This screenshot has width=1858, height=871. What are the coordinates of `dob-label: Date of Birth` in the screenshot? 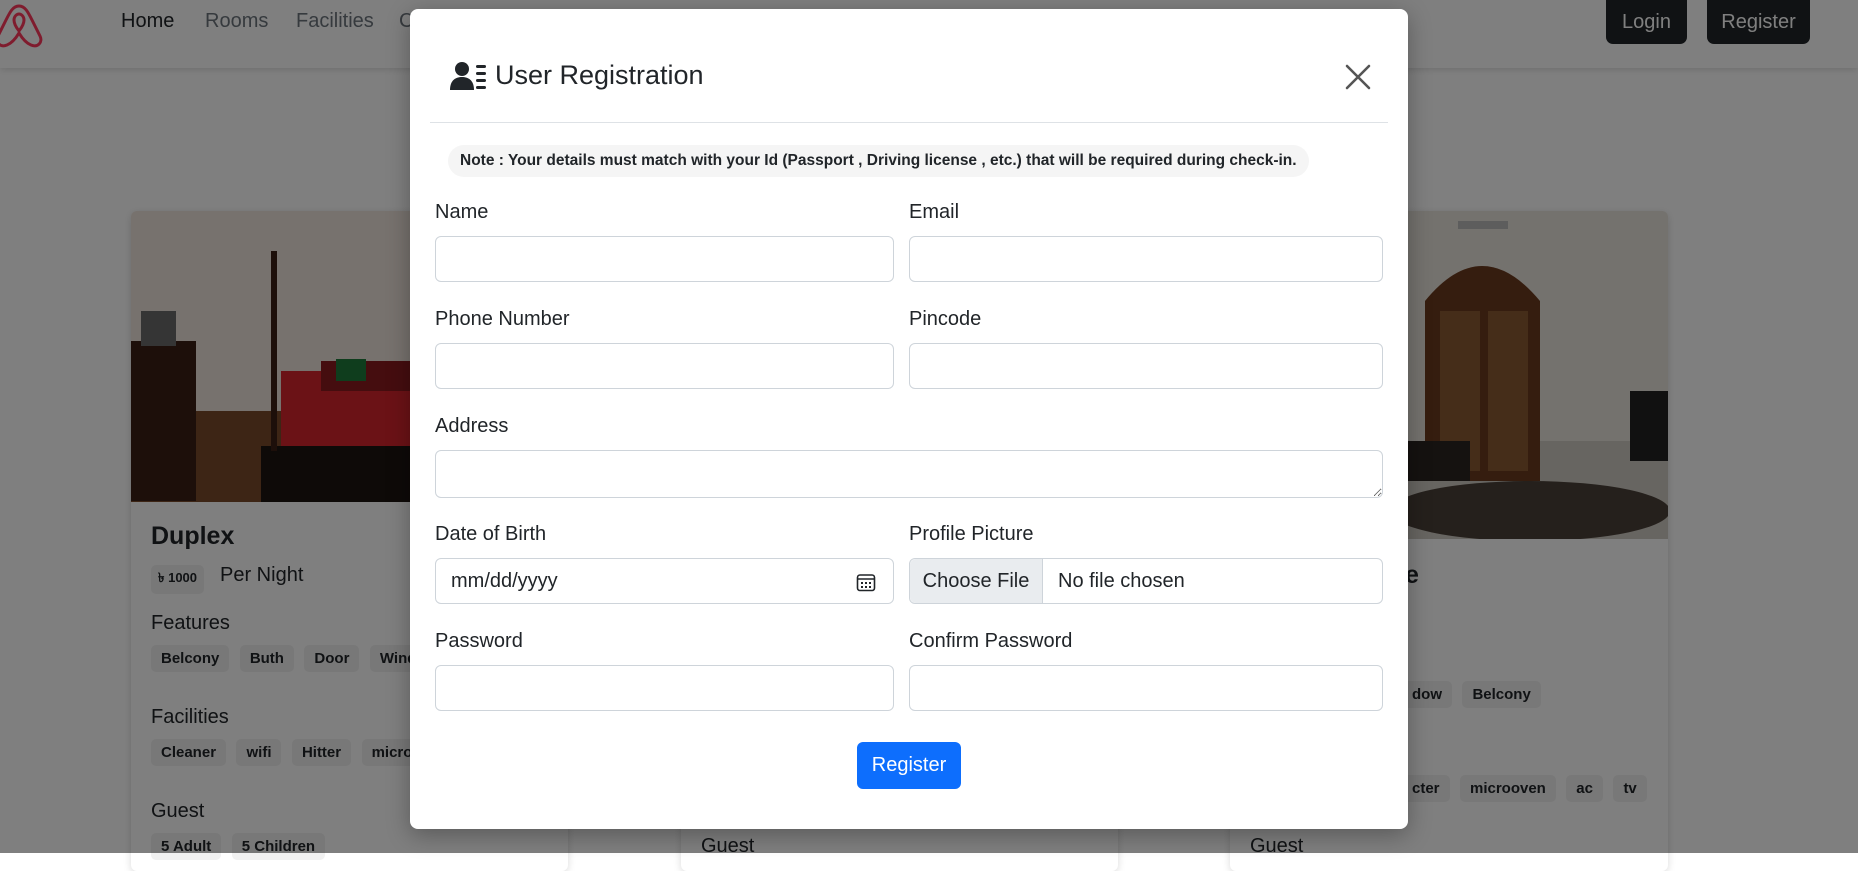 It's located at (491, 534).